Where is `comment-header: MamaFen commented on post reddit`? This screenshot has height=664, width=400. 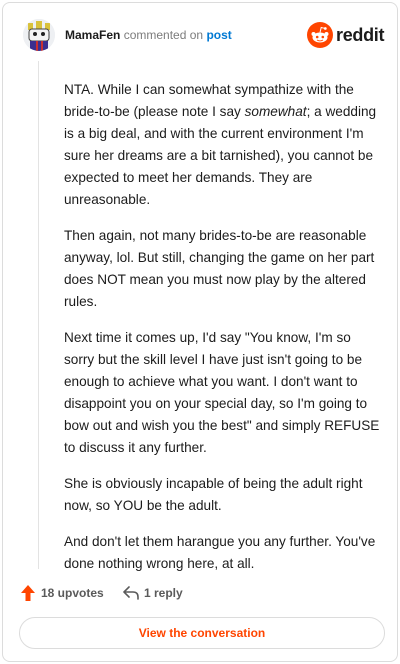
comment-header: MamaFen commented on post reddit is located at coordinates (204, 37).